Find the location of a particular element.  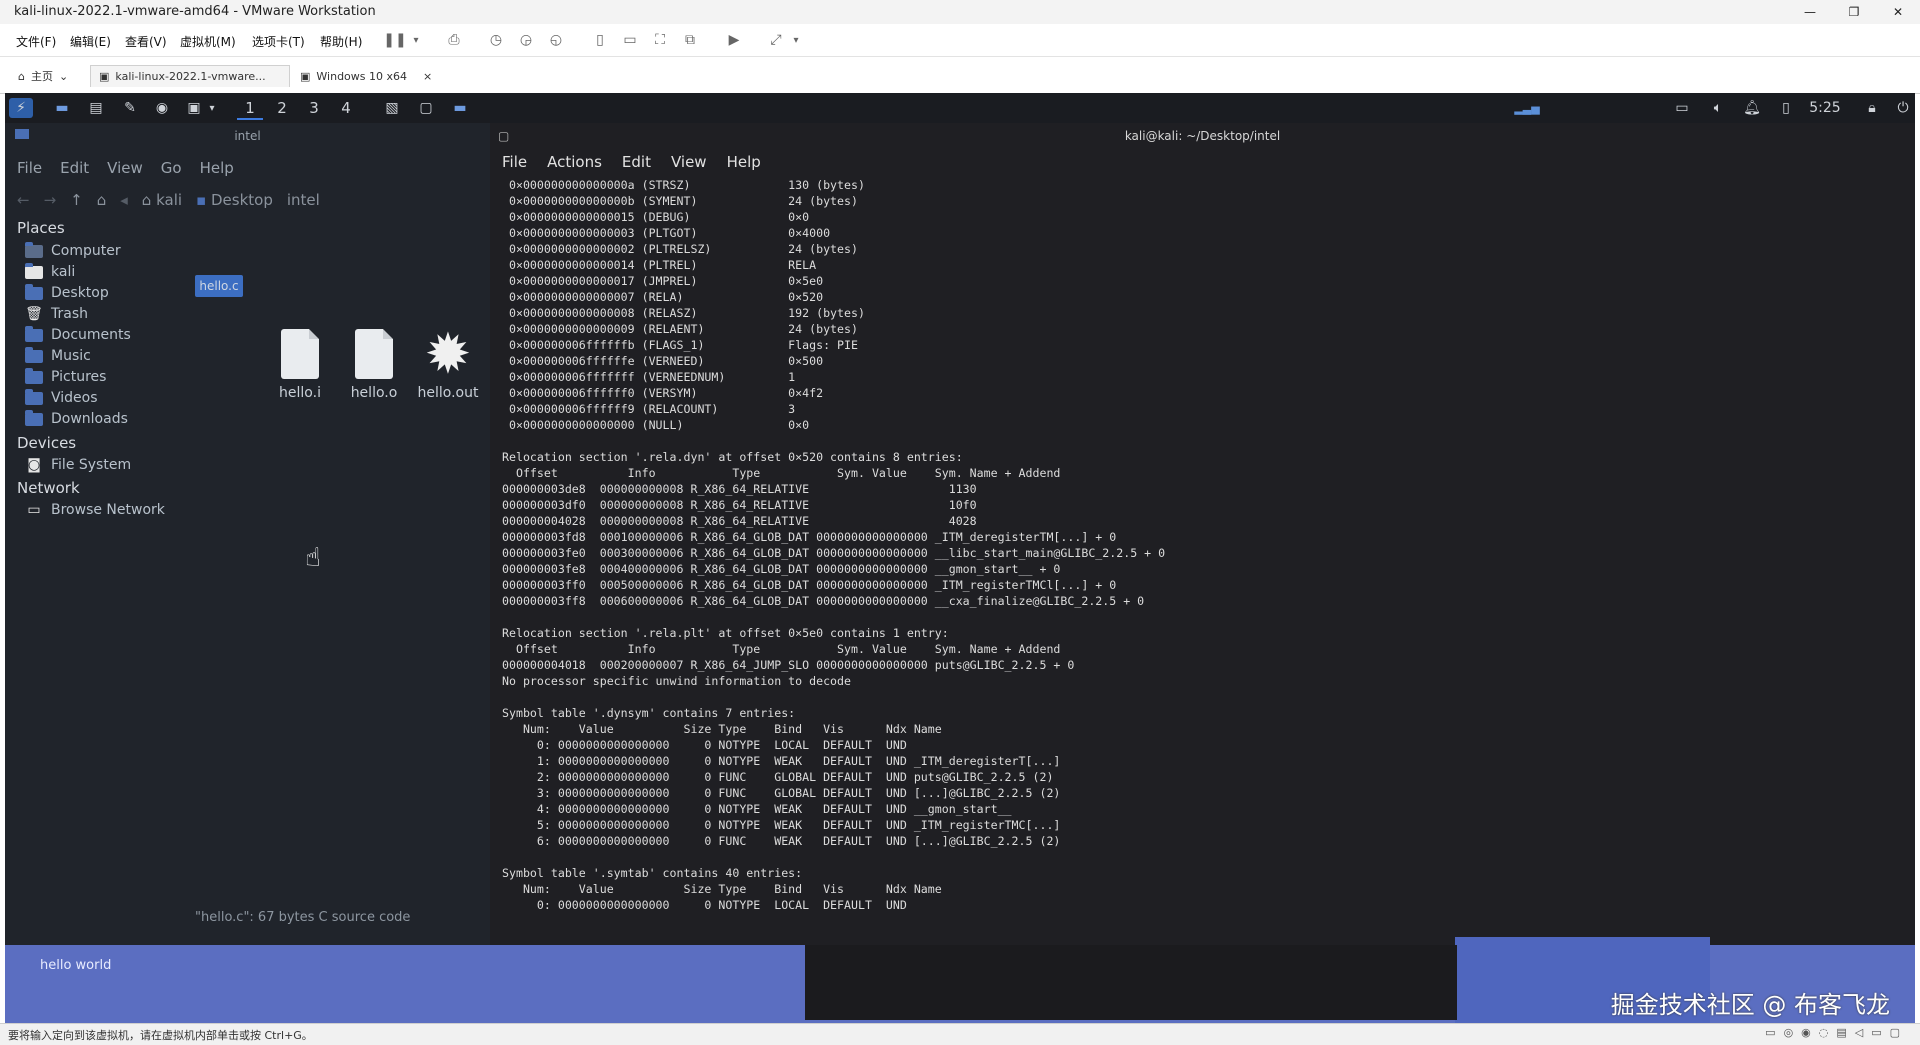

workspace-2: 2 is located at coordinates (282, 108).